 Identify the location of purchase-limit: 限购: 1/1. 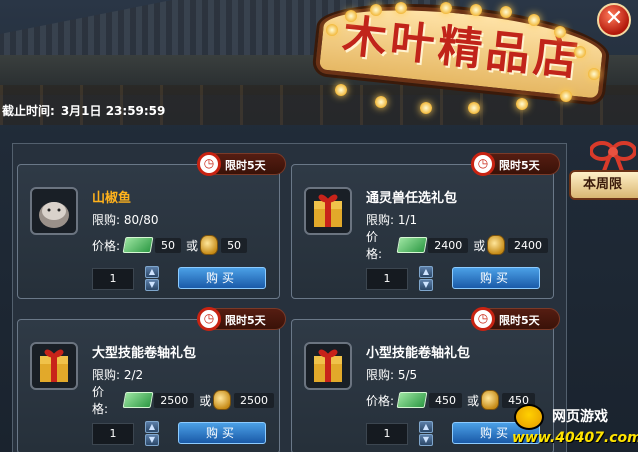
(392, 220).